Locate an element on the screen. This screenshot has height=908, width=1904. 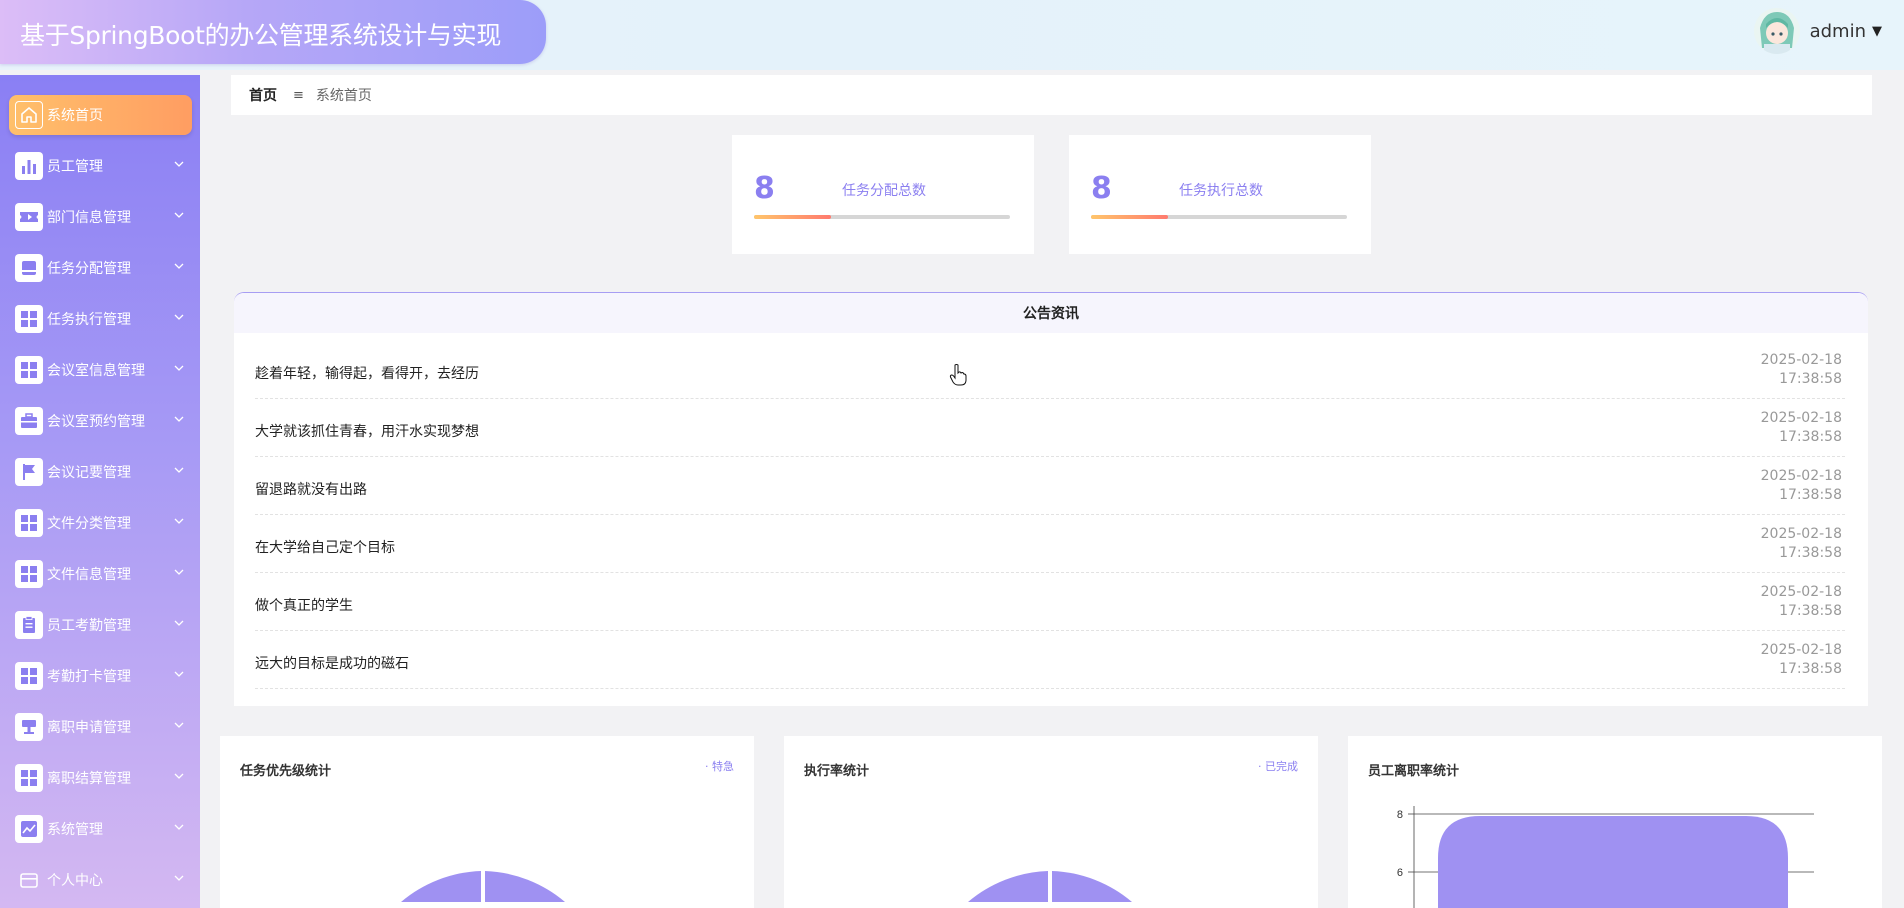
notice-title: 留退路就没有出路 is located at coordinates (311, 489).